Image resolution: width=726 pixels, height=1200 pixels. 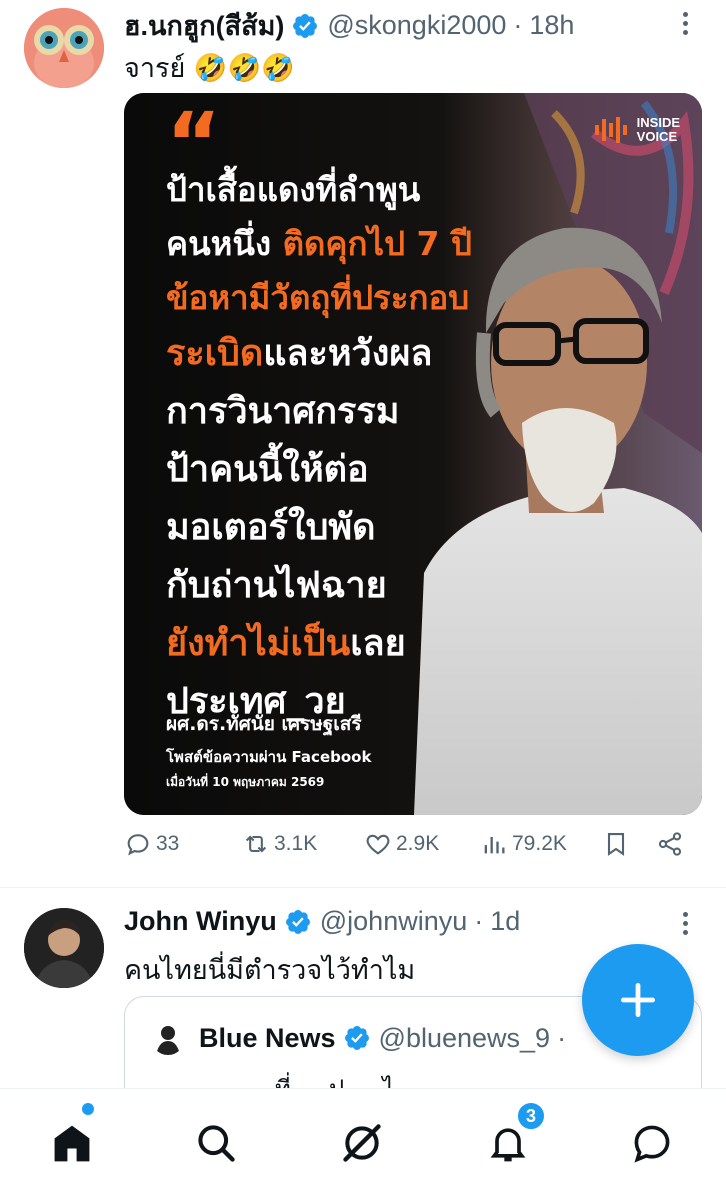 What do you see at coordinates (271, 527) in the screenshot?
I see `quote-line: มอเตอร์ใบพัด` at bounding box center [271, 527].